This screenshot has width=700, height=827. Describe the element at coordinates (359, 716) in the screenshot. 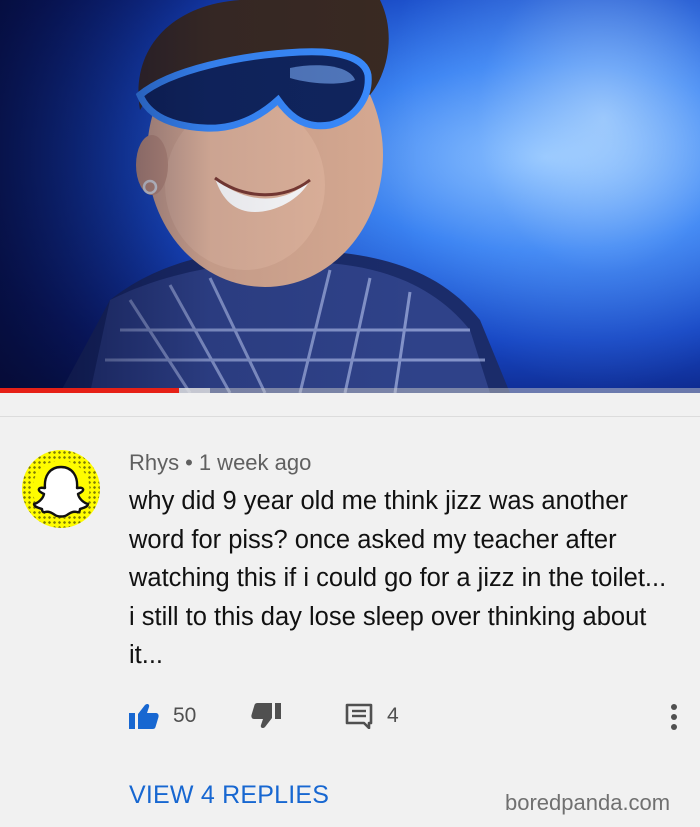

I see `comment-icon` at that location.